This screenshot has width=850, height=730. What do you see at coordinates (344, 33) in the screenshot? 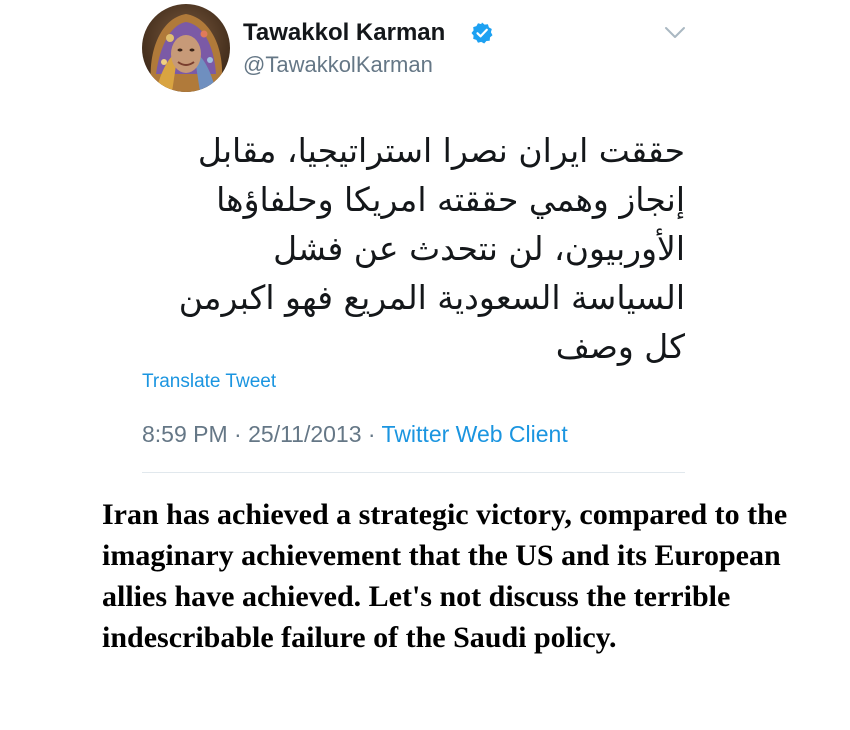
I see `display-name: Tawakkol Karman` at bounding box center [344, 33].